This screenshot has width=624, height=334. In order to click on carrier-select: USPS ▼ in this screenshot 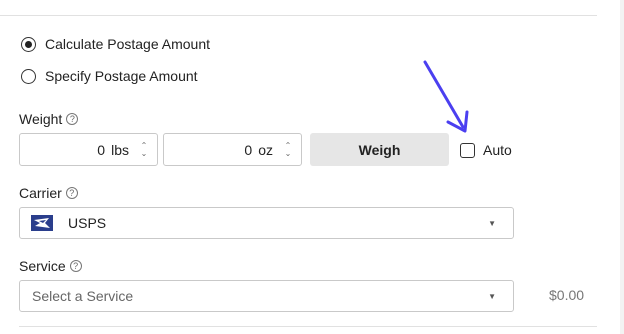, I will do `click(266, 223)`.